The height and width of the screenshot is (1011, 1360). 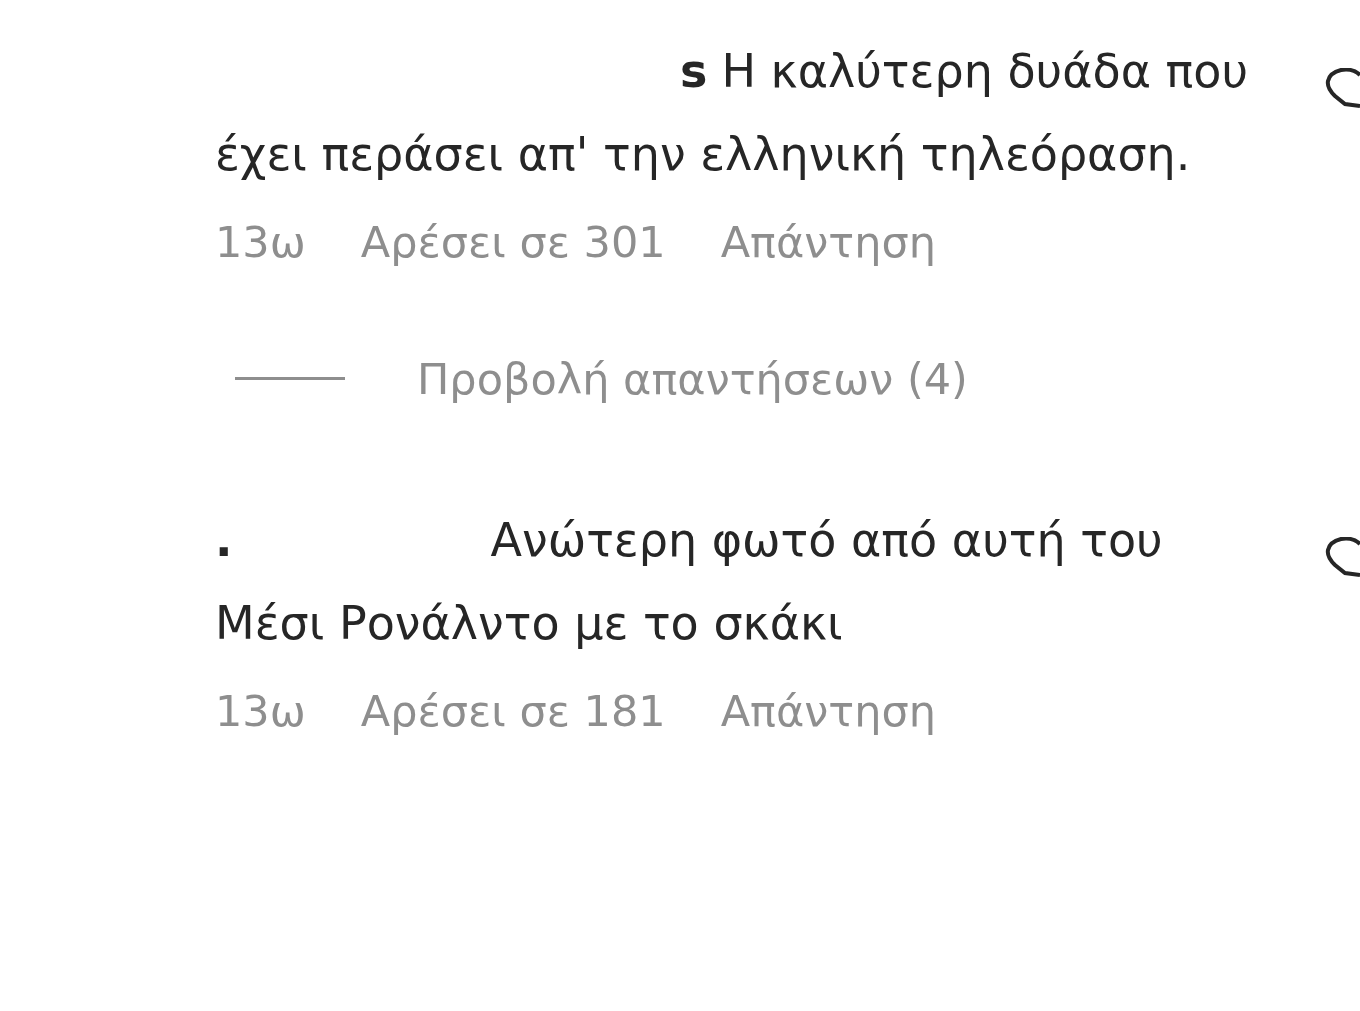 I want to click on likes-link: Αρέσει σε 181, so click(x=513, y=711).